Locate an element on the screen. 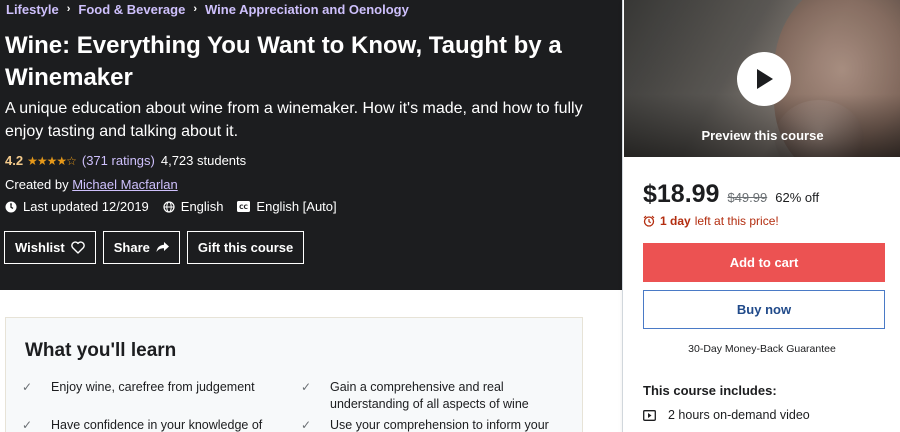  share-button: Share is located at coordinates (141, 247).